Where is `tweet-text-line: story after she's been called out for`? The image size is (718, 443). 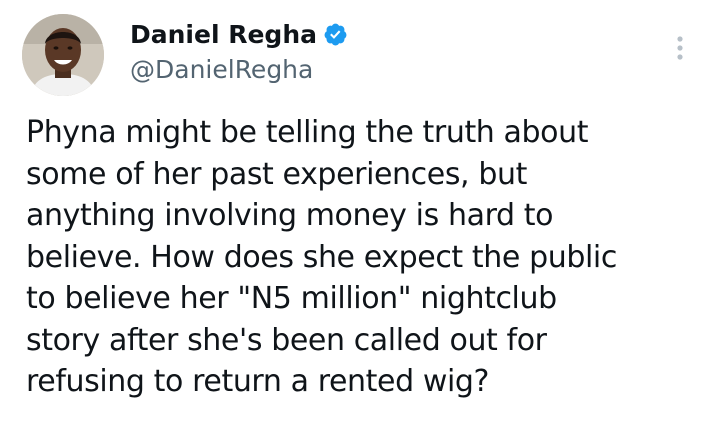 tweet-text-line: story after she's been called out for is located at coordinates (286, 340).